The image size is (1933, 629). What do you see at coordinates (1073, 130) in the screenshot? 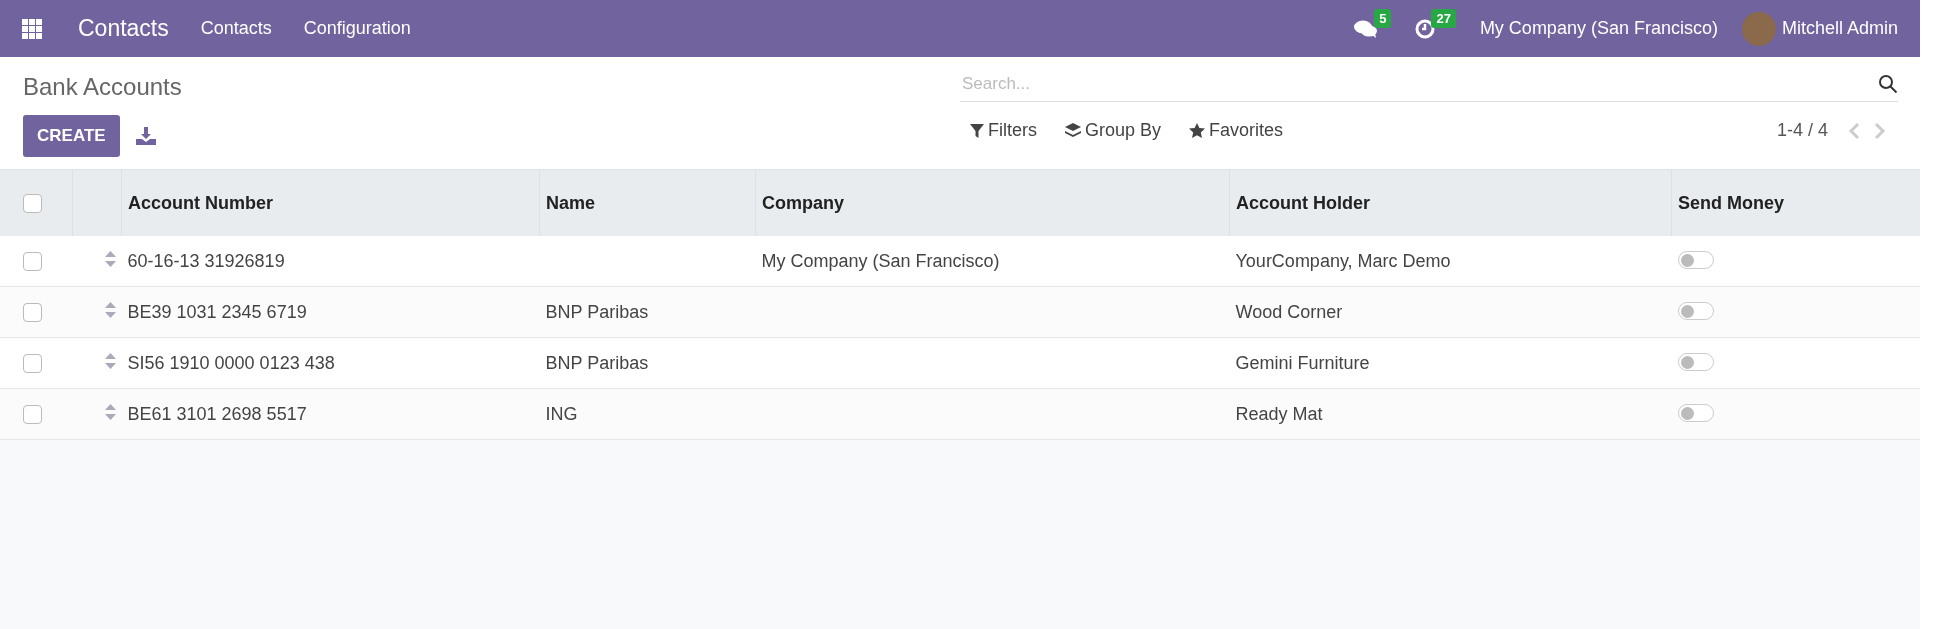
I see `layers-icon` at bounding box center [1073, 130].